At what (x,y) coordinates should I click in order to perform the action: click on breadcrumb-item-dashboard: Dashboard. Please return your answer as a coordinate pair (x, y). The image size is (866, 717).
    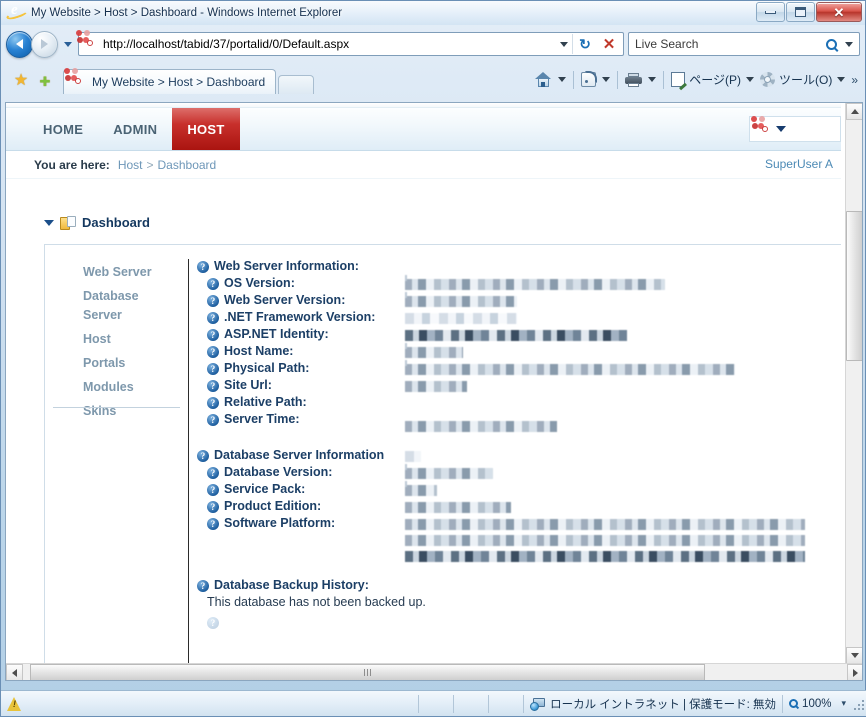
    Looking at the image, I should click on (187, 165).